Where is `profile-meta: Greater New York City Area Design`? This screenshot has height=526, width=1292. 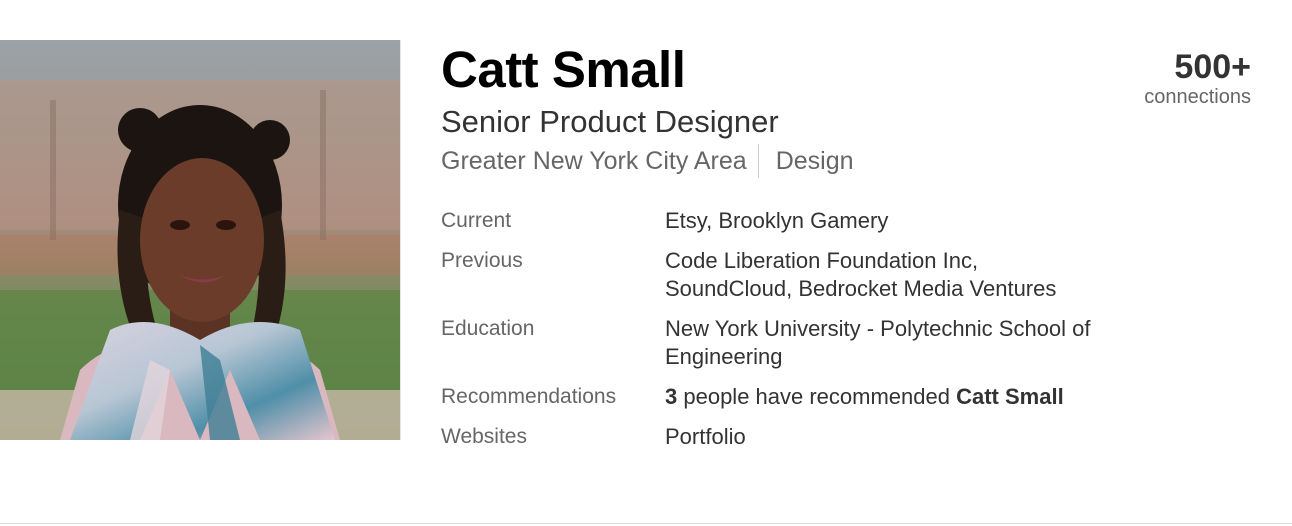
profile-meta: Greater New York City Area Design is located at coordinates (647, 161).